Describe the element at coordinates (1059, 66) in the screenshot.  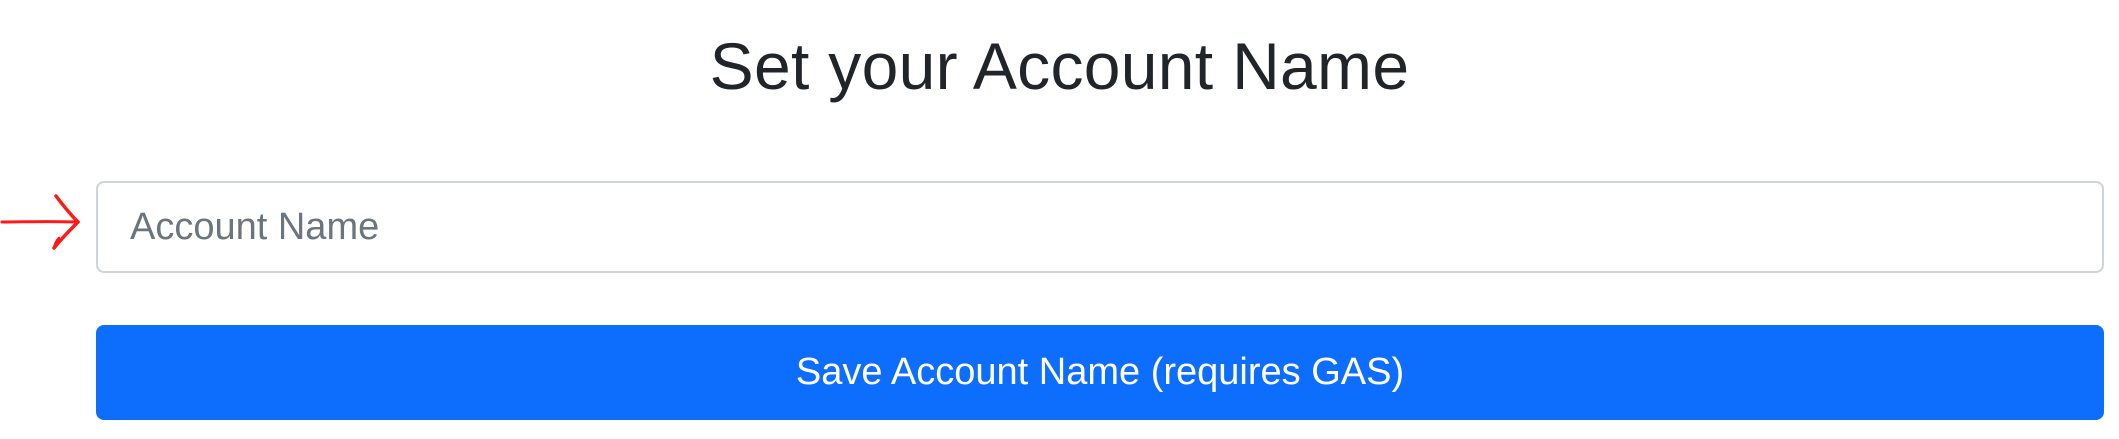
I see `page-title: Set your Account Name` at that location.